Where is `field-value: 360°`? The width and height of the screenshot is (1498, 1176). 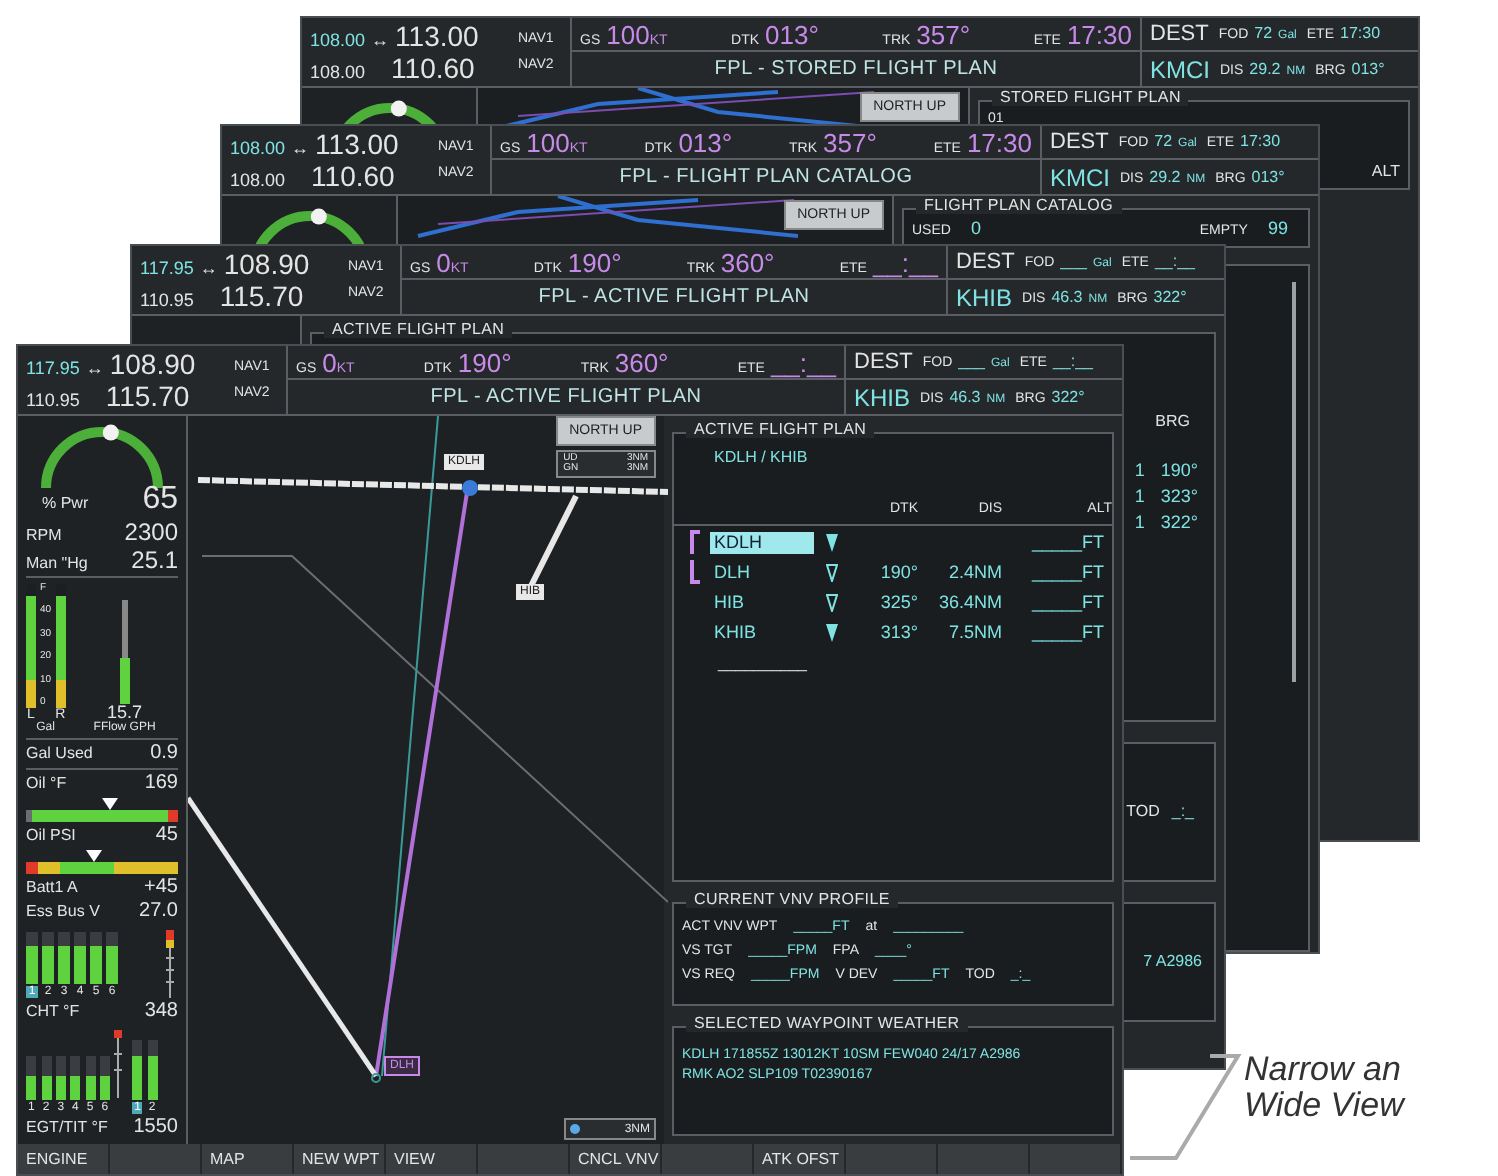 field-value: 360° is located at coordinates (641, 362).